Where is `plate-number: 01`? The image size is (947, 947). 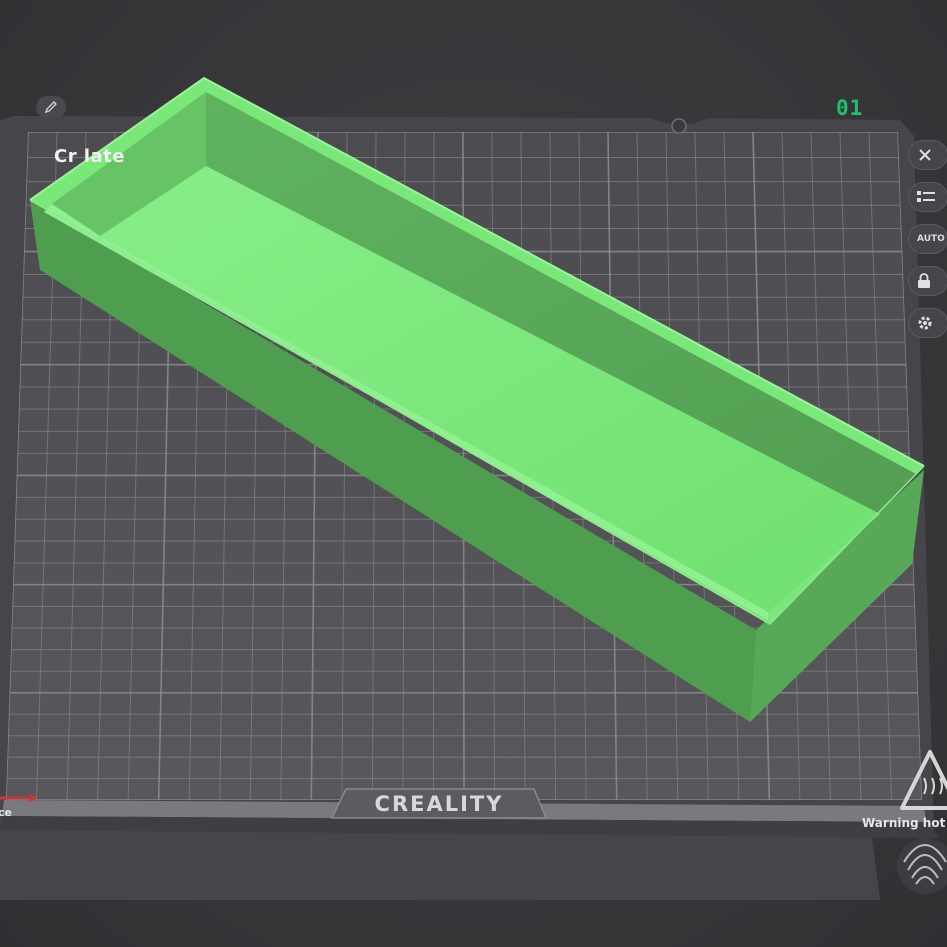 plate-number: 01 is located at coordinates (849, 108).